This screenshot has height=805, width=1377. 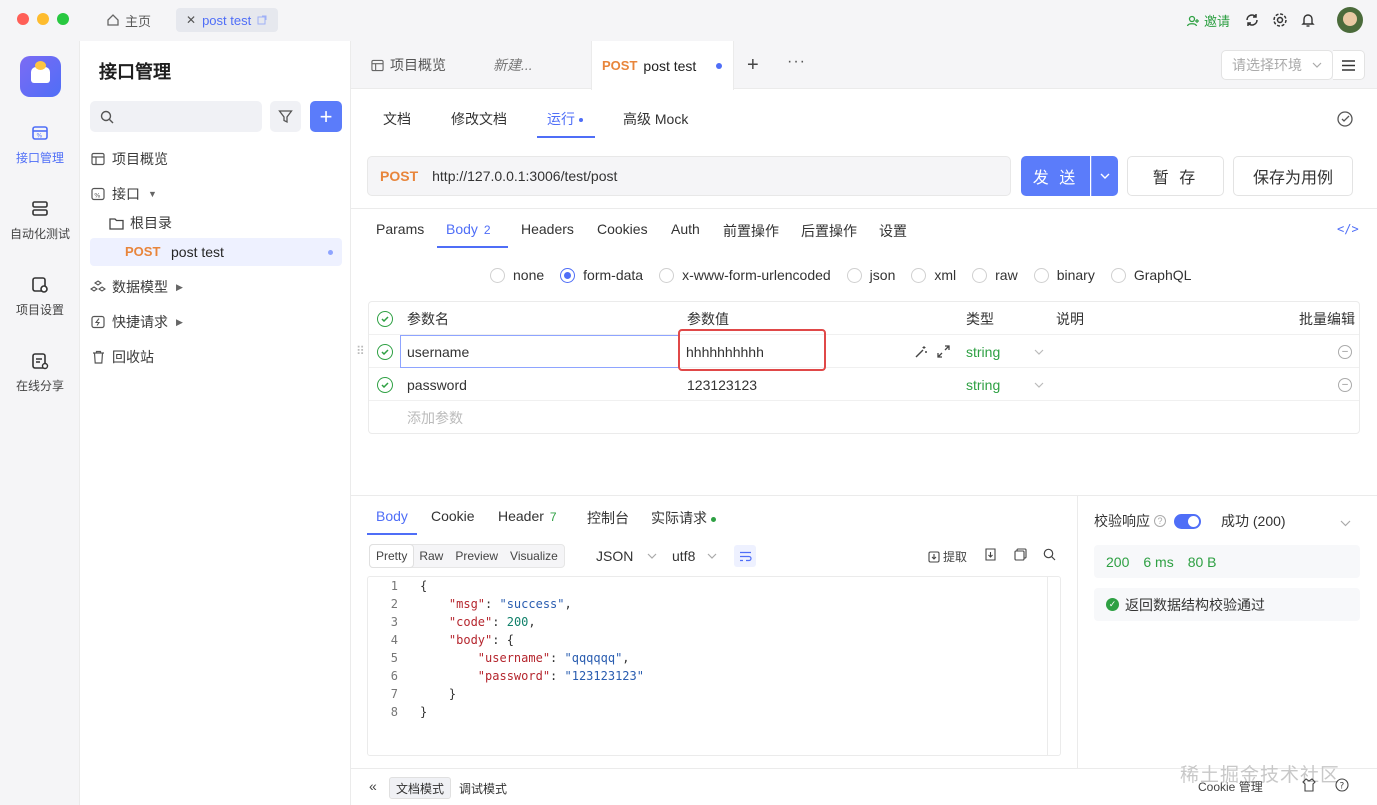 I want to click on close-tab-icon: ✕, so click(x=191, y=20).